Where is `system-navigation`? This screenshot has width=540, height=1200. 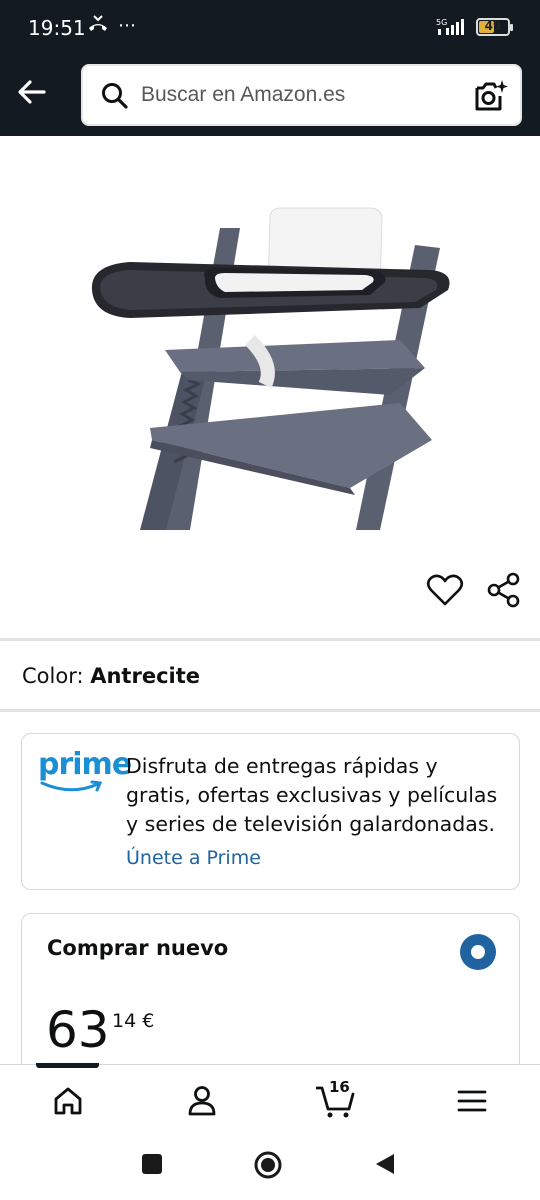 system-navigation is located at coordinates (270, 1165).